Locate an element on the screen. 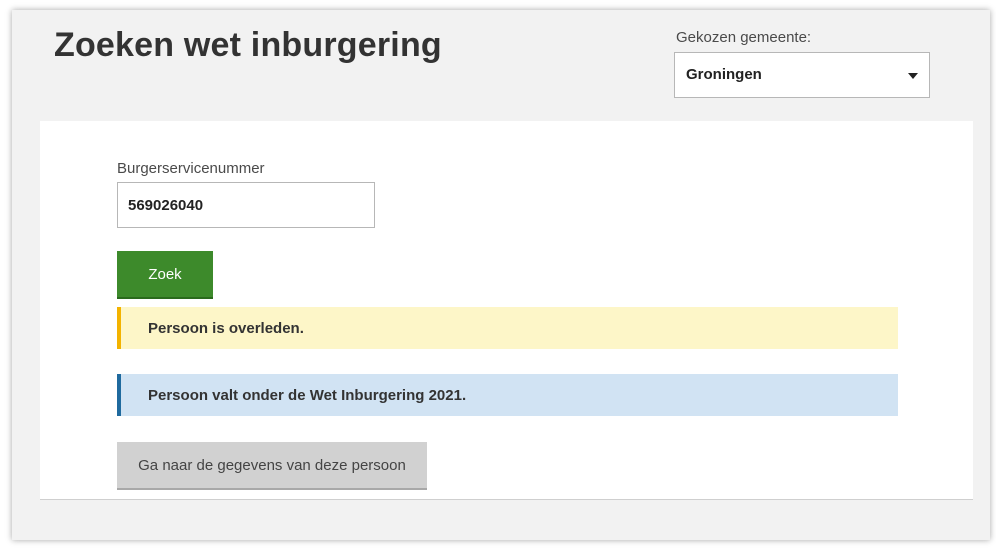 Image resolution: width=996 pixels, height=549 pixels. municipality-label: Gekozen gemeente: is located at coordinates (744, 37).